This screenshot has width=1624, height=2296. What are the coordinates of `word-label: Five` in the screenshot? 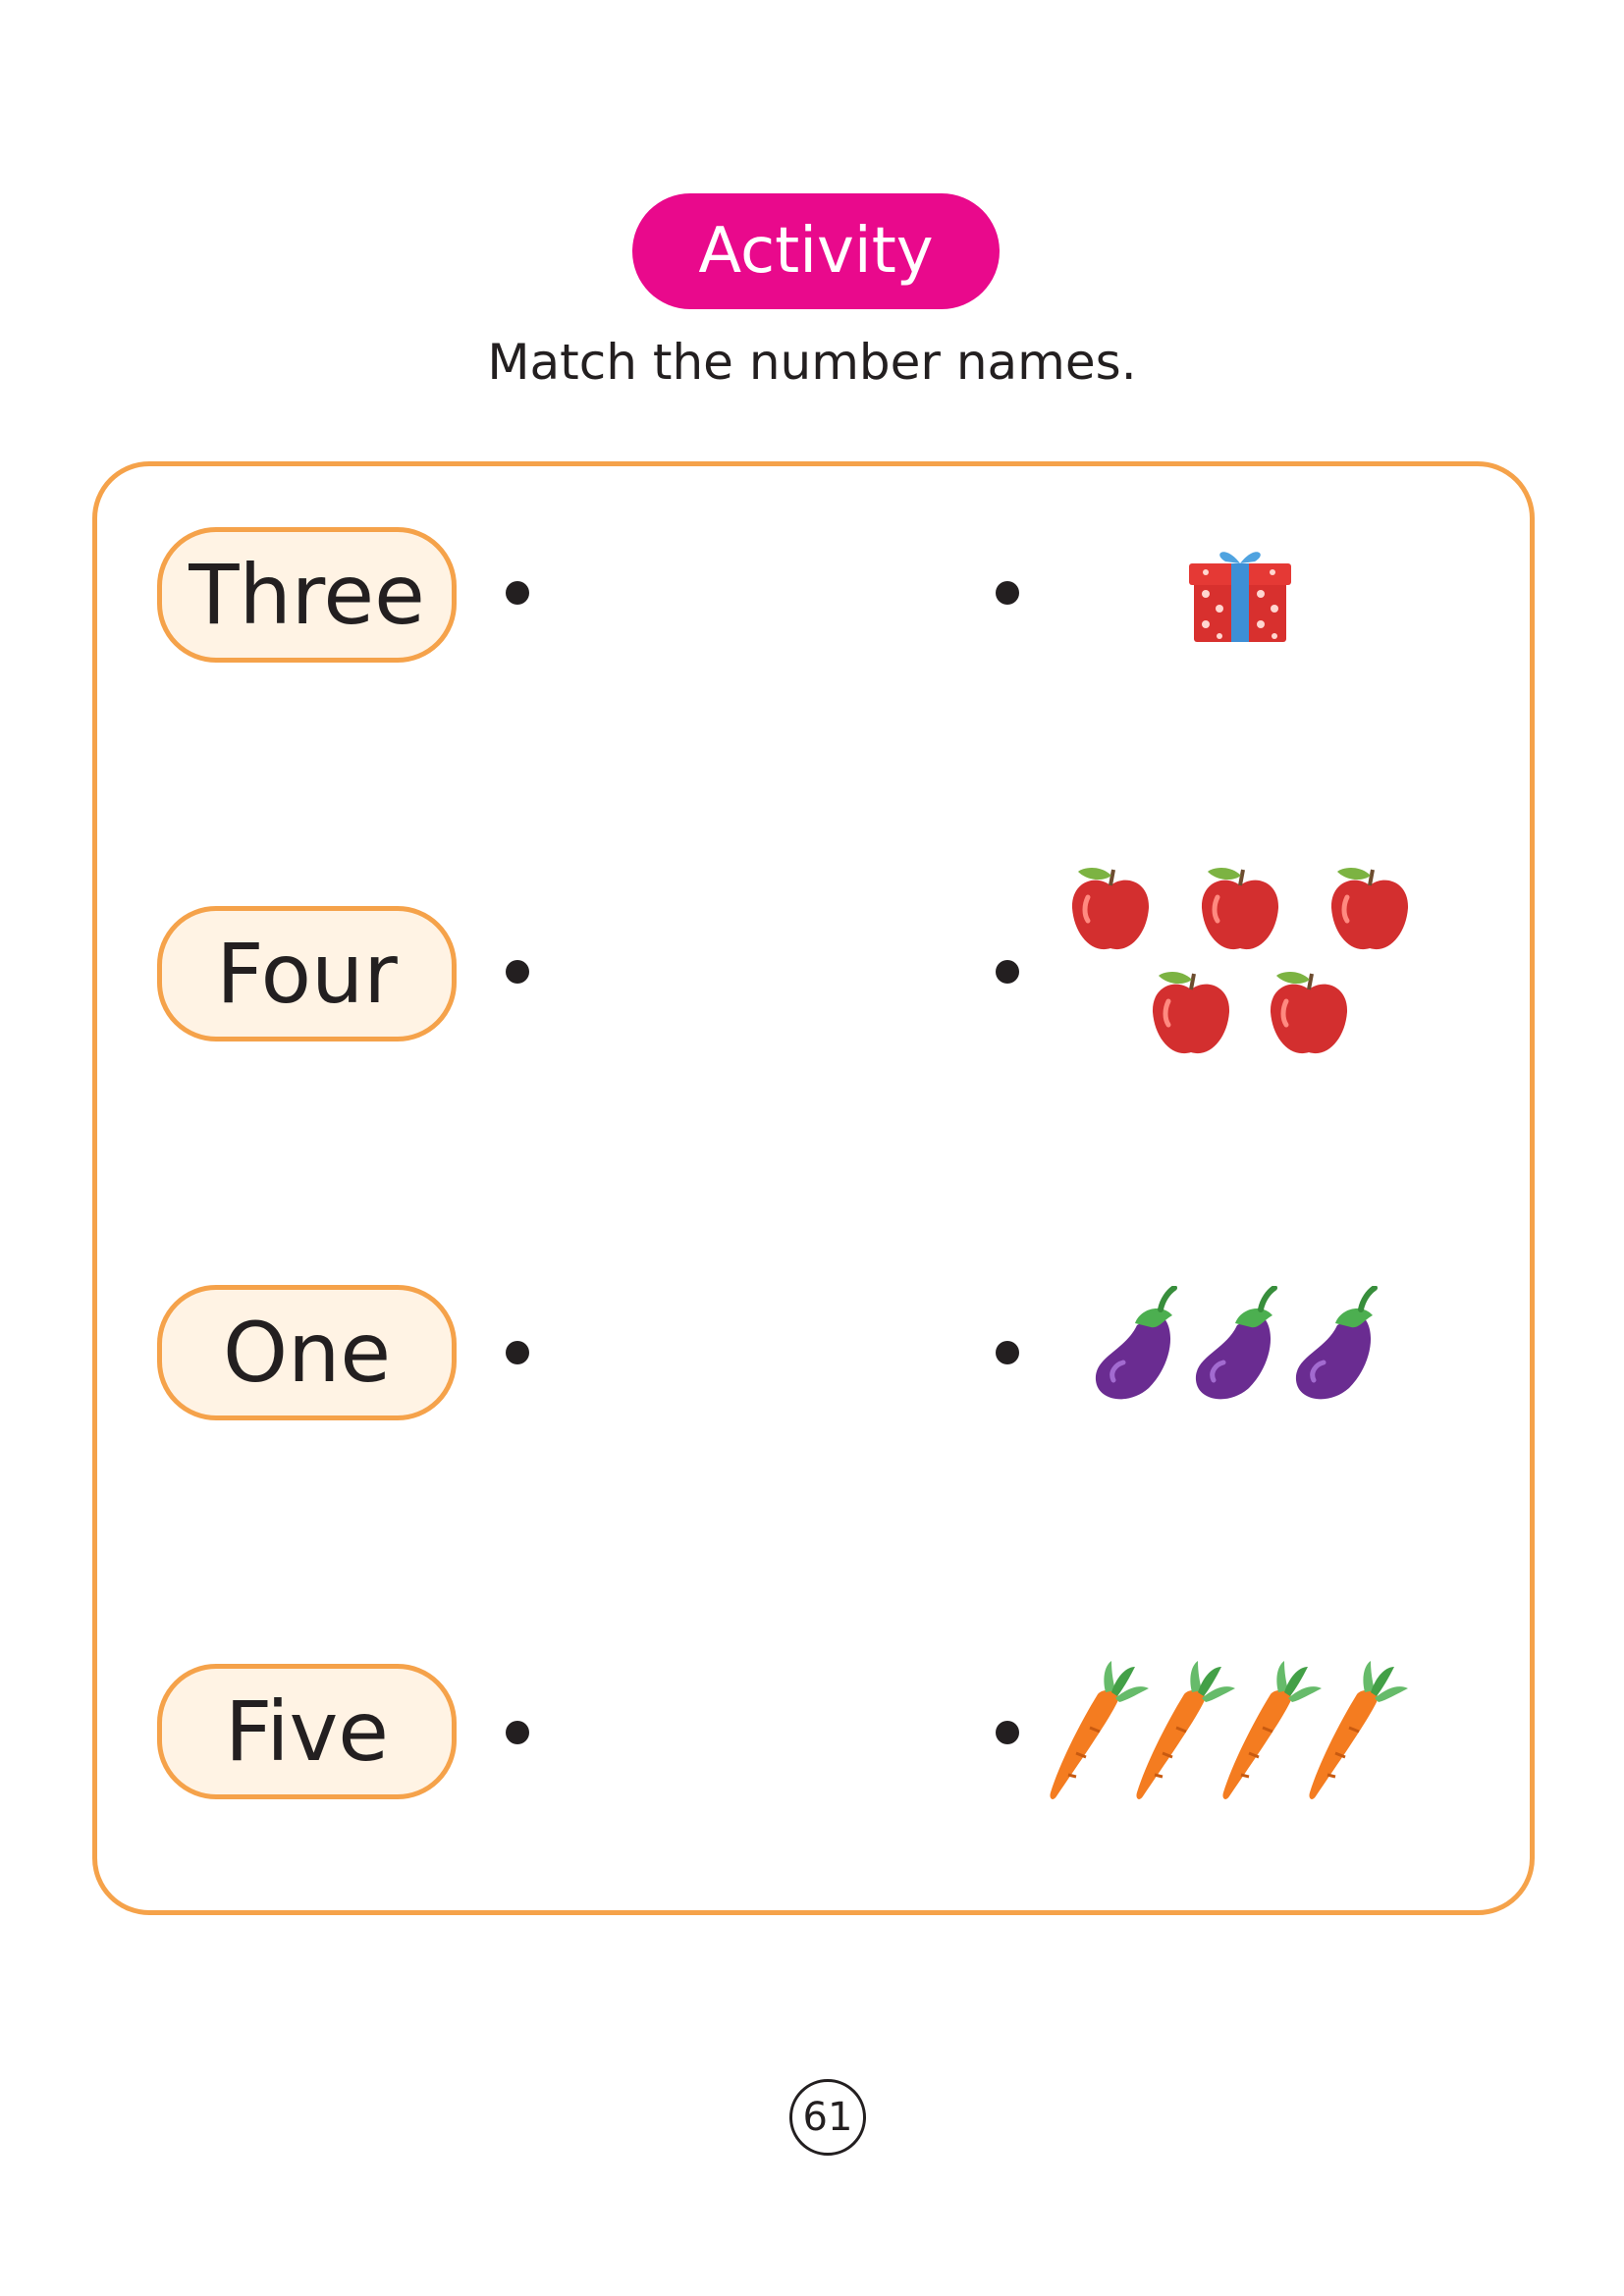 It's located at (307, 1731).